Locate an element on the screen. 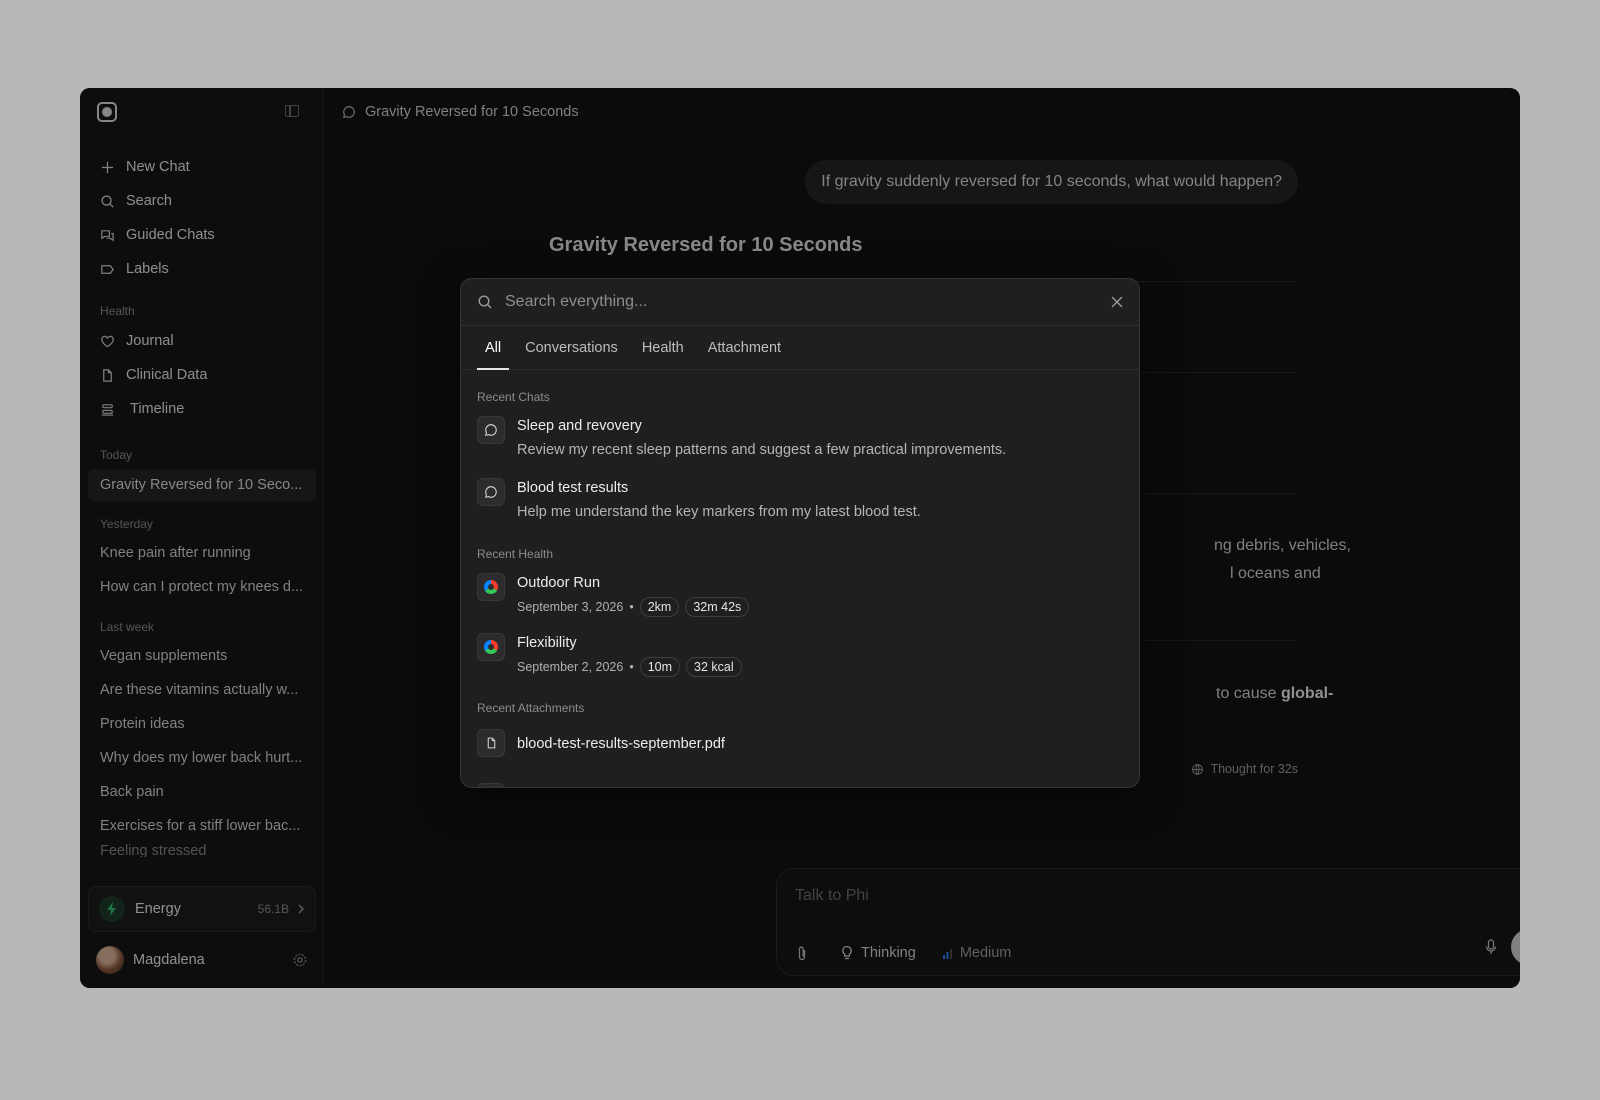 The height and width of the screenshot is (1100, 1600). search-icon is located at coordinates (485, 302).